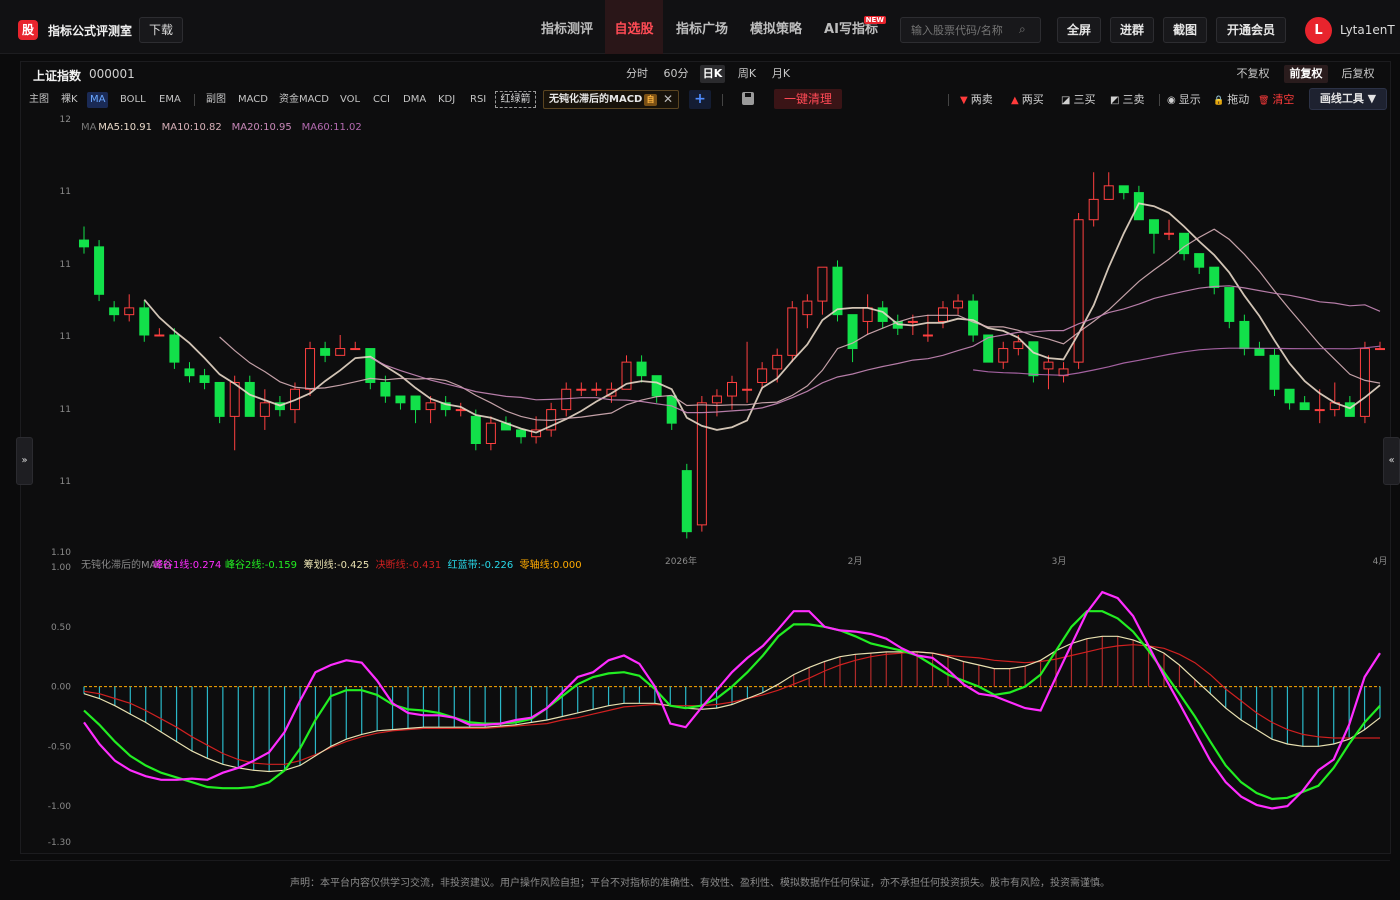  Describe the element at coordinates (446, 100) in the screenshot. I see `ind-kdj: KDJ` at that location.